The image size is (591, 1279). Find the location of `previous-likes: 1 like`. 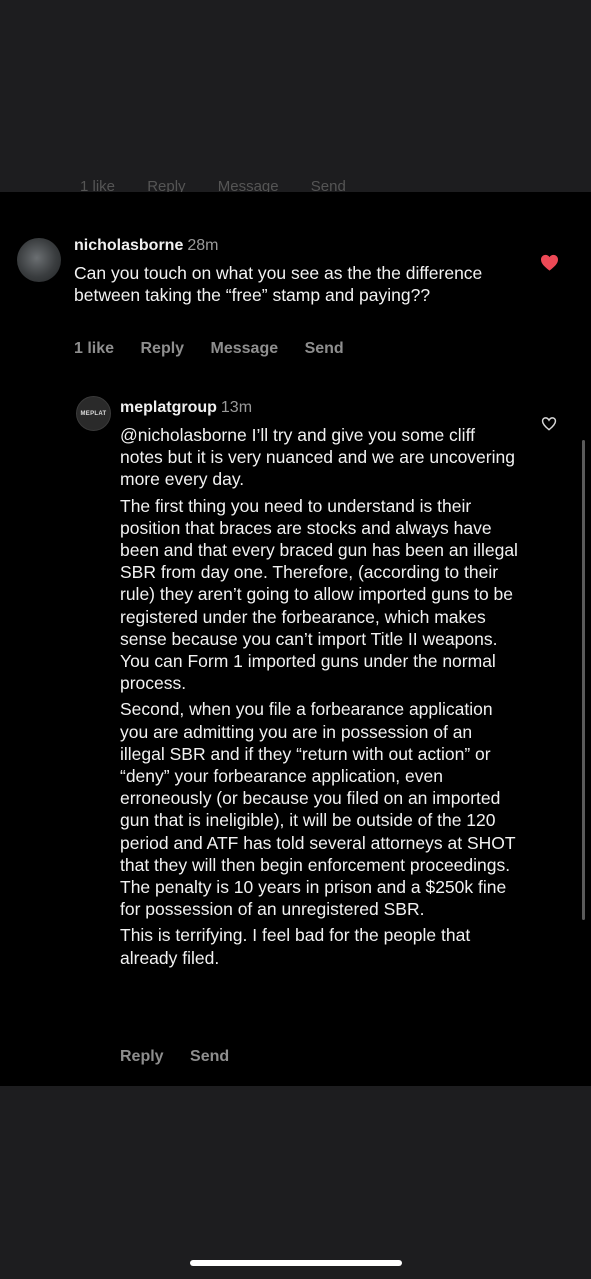

previous-likes: 1 like is located at coordinates (98, 185).